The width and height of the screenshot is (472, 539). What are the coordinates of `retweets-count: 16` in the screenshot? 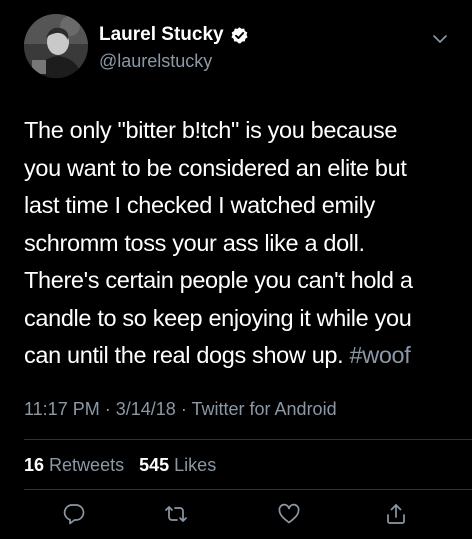 It's located at (34, 465).